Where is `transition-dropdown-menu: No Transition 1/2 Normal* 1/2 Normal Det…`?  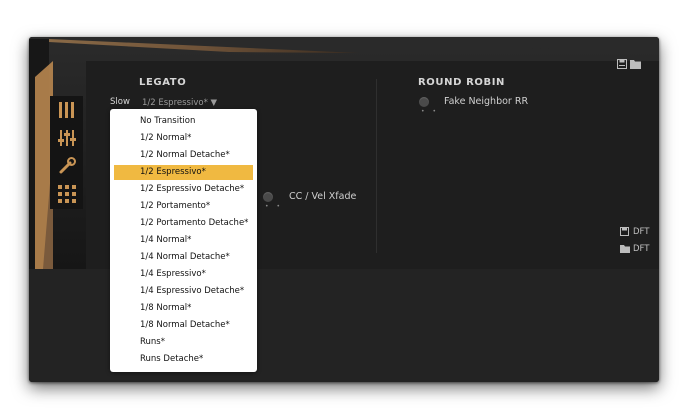
transition-dropdown-menu: No Transition 1/2 Normal* 1/2 Normal Det… is located at coordinates (183, 240).